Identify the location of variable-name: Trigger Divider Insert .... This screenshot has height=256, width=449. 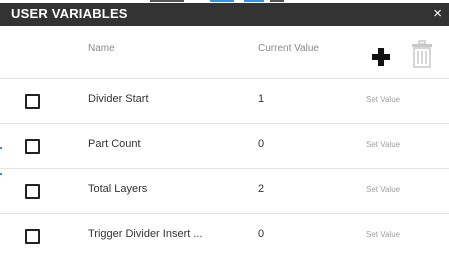
(145, 234).